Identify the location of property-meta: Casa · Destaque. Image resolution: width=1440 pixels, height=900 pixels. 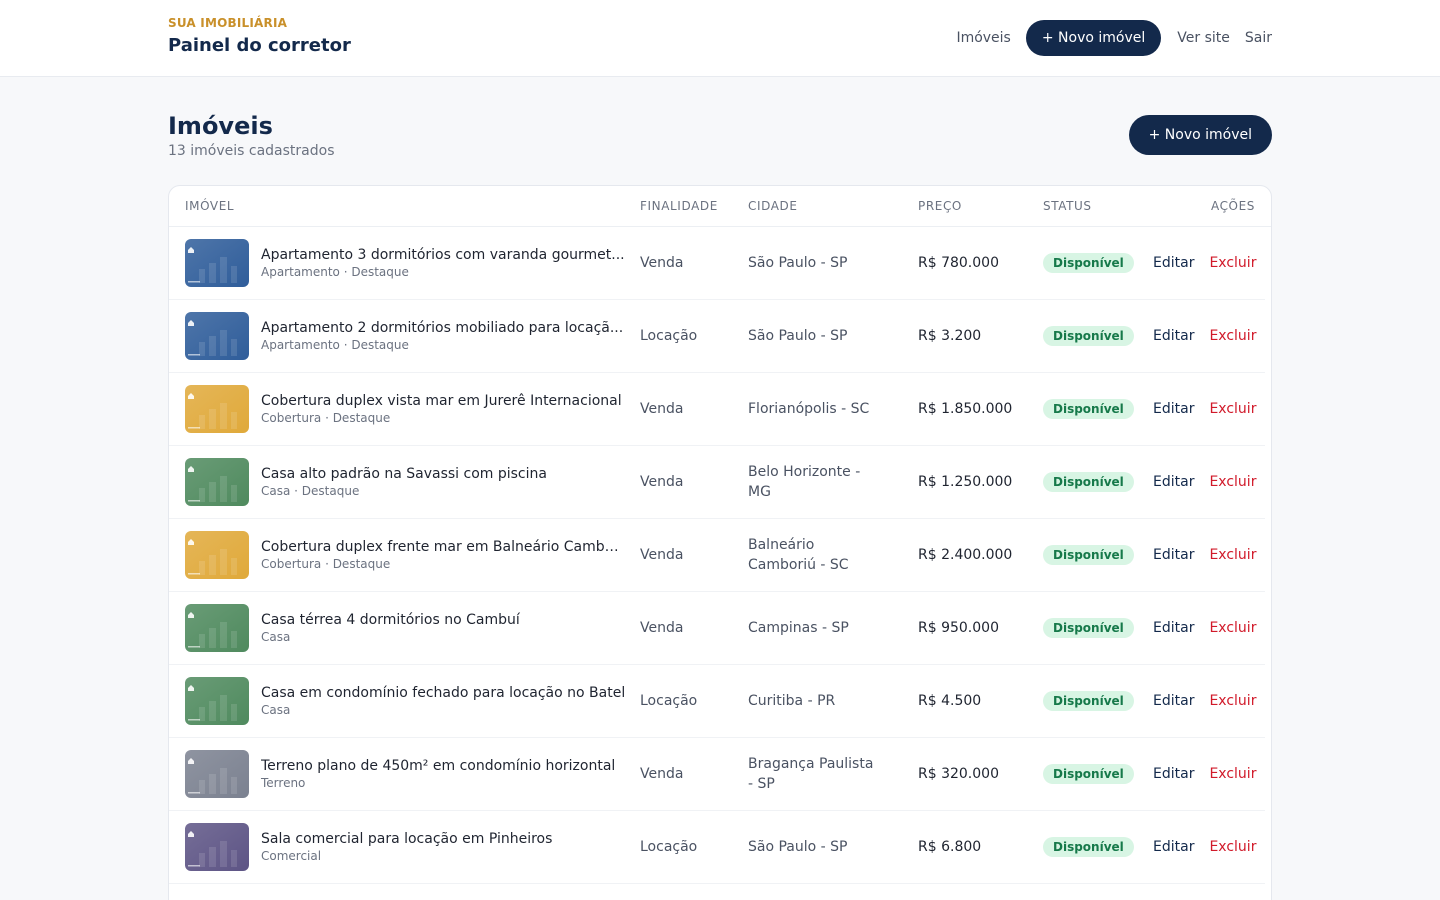
(310, 491).